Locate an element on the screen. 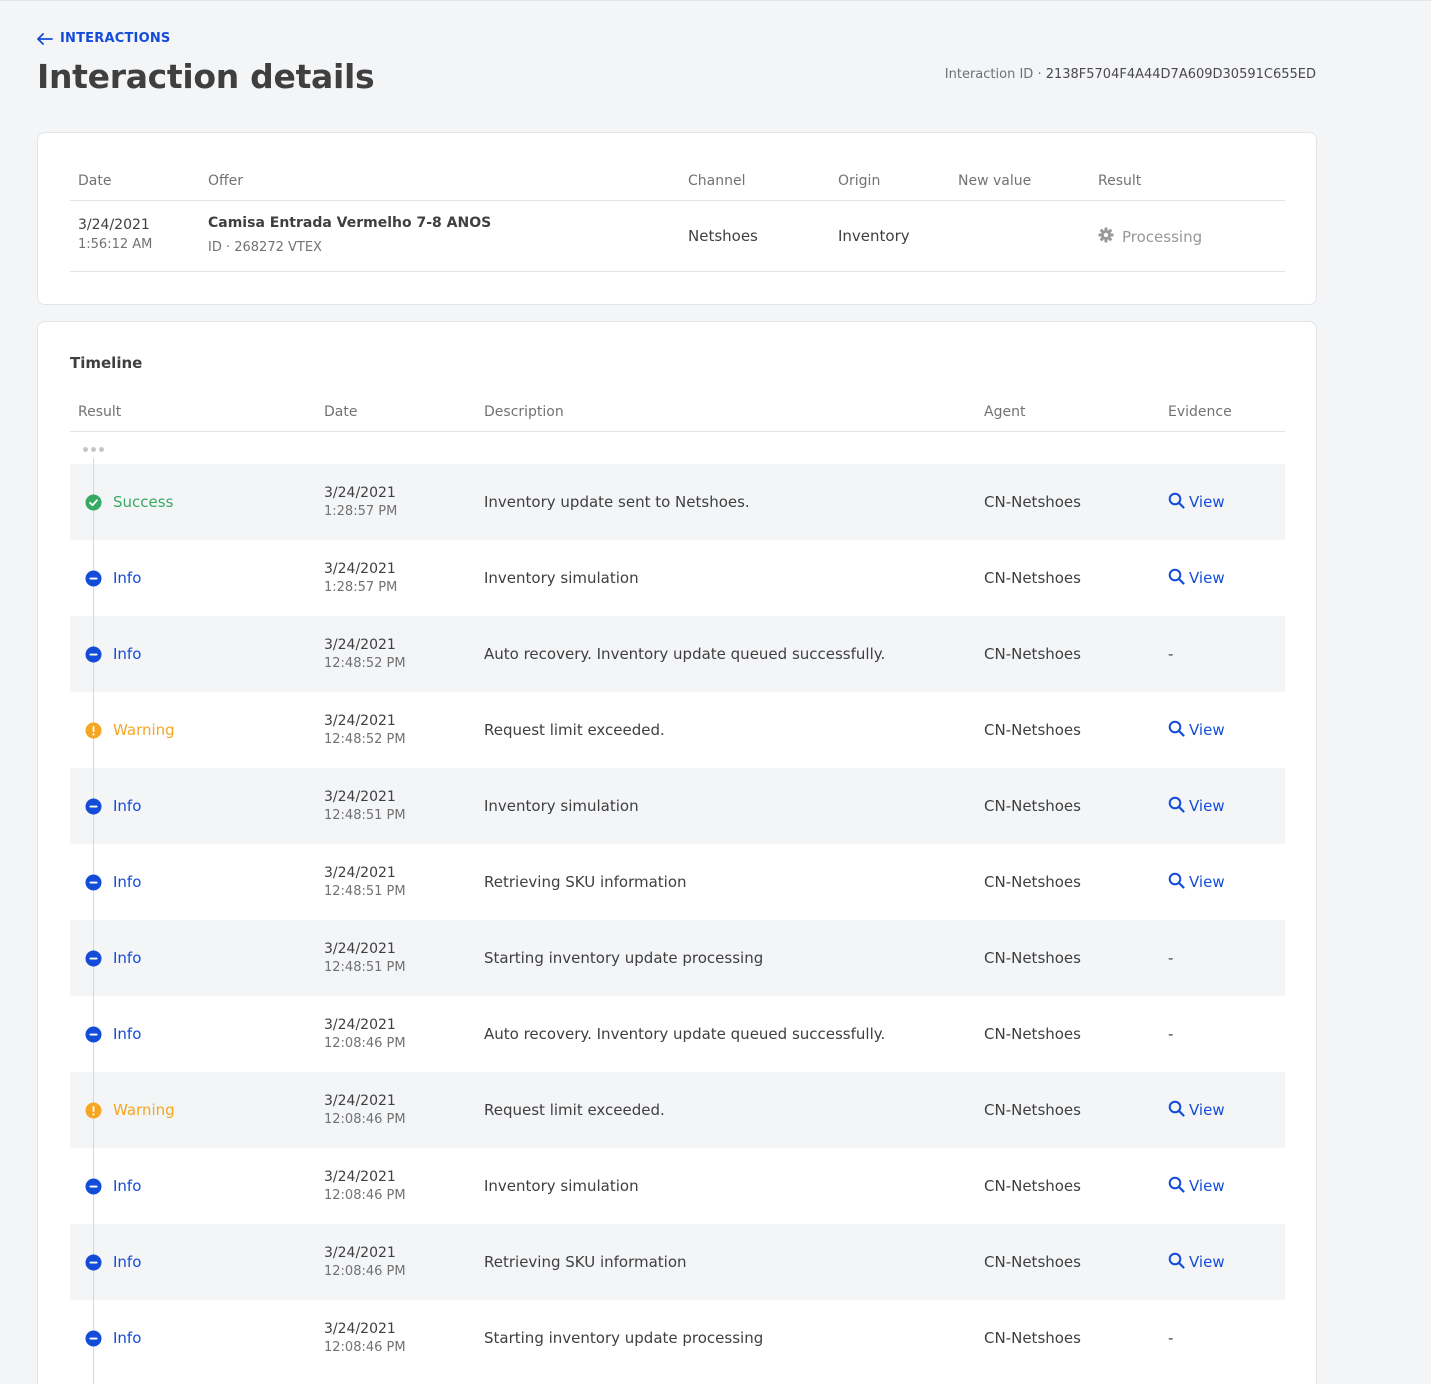 The height and width of the screenshot is (1384, 1431). result-status: Success is located at coordinates (129, 502).